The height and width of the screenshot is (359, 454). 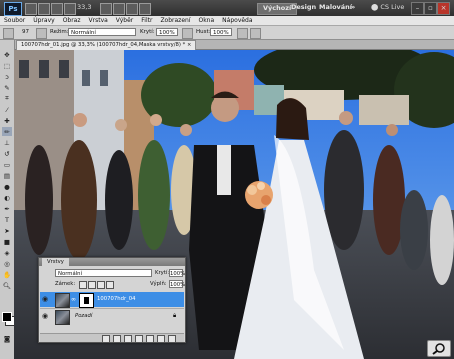 I want to click on fill-field: 100%, so click(x=177, y=284).